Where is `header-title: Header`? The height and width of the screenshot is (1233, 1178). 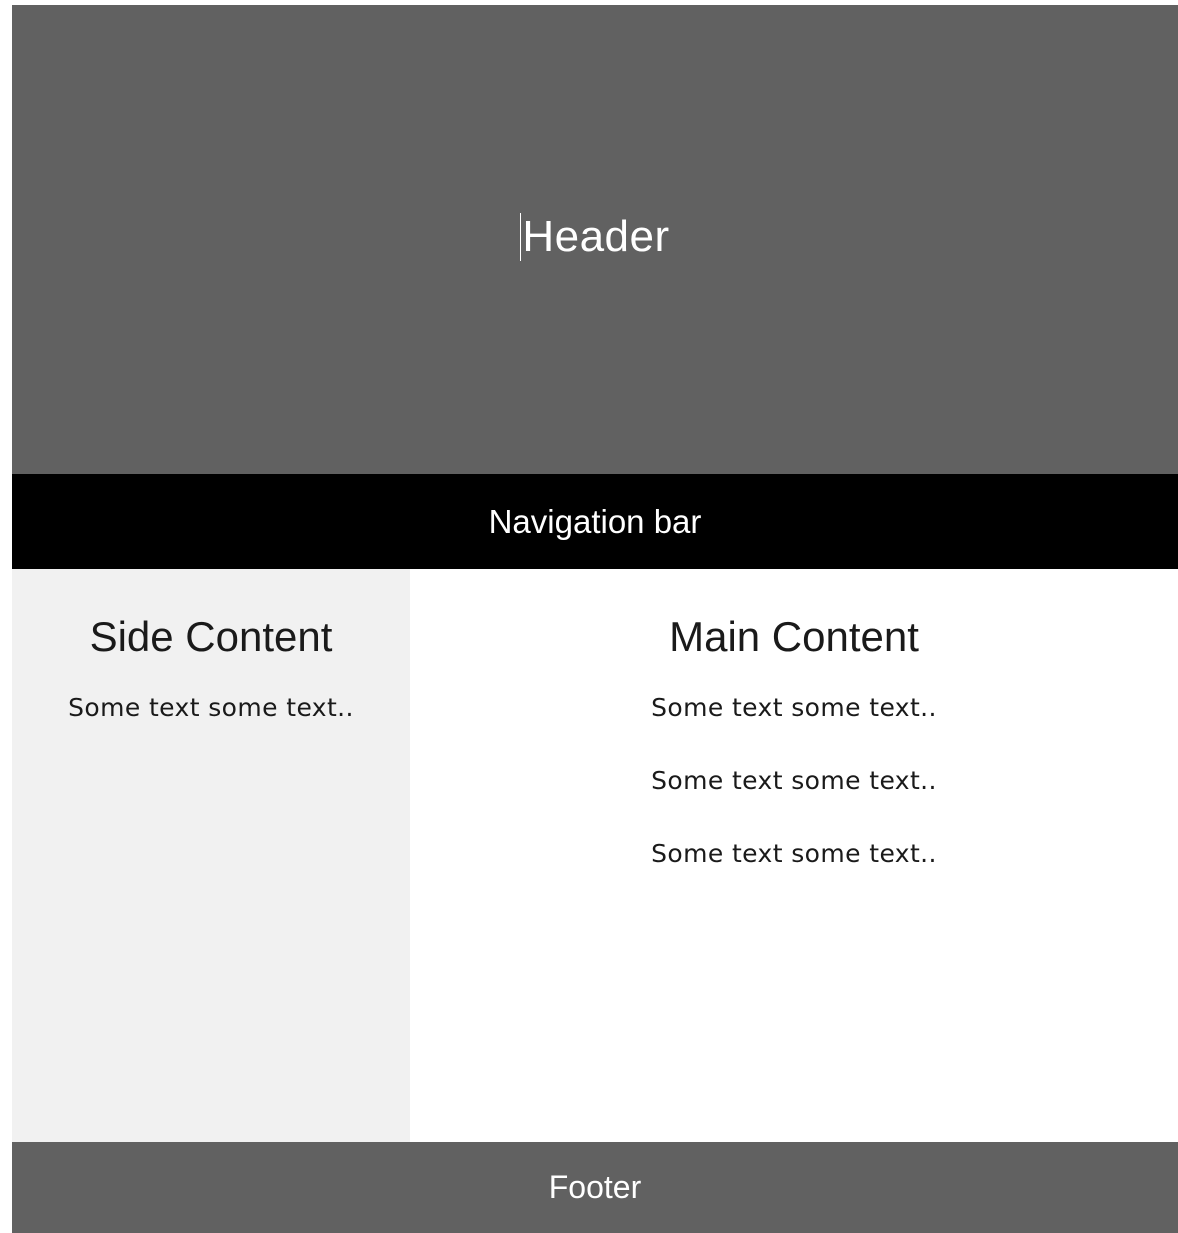 header-title: Header is located at coordinates (596, 236).